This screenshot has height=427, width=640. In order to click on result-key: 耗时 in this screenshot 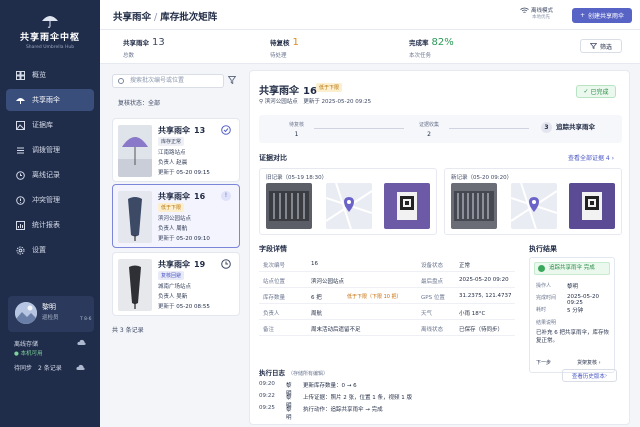, I will do `click(541, 310)`.